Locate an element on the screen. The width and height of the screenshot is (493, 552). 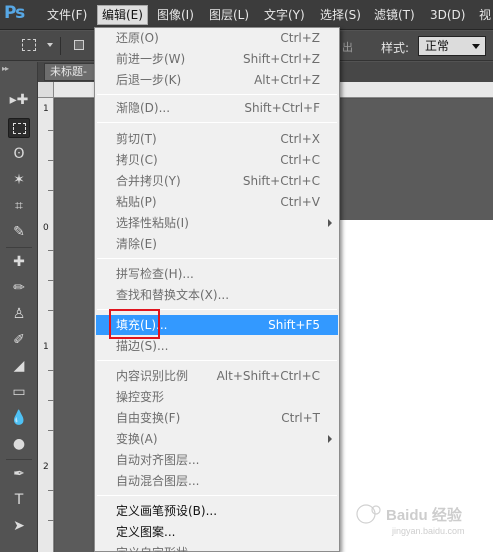
dodge-tool-icon: ● is located at coordinates (19, 444).